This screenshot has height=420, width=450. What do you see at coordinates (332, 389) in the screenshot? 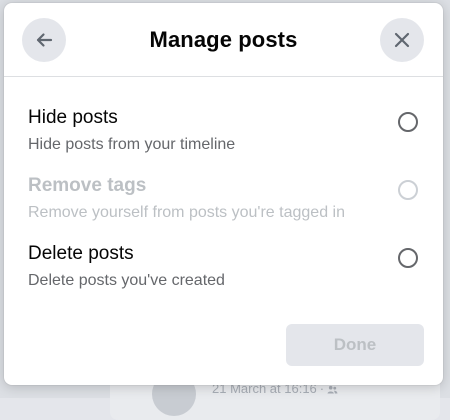
I see `friends-icon` at bounding box center [332, 389].